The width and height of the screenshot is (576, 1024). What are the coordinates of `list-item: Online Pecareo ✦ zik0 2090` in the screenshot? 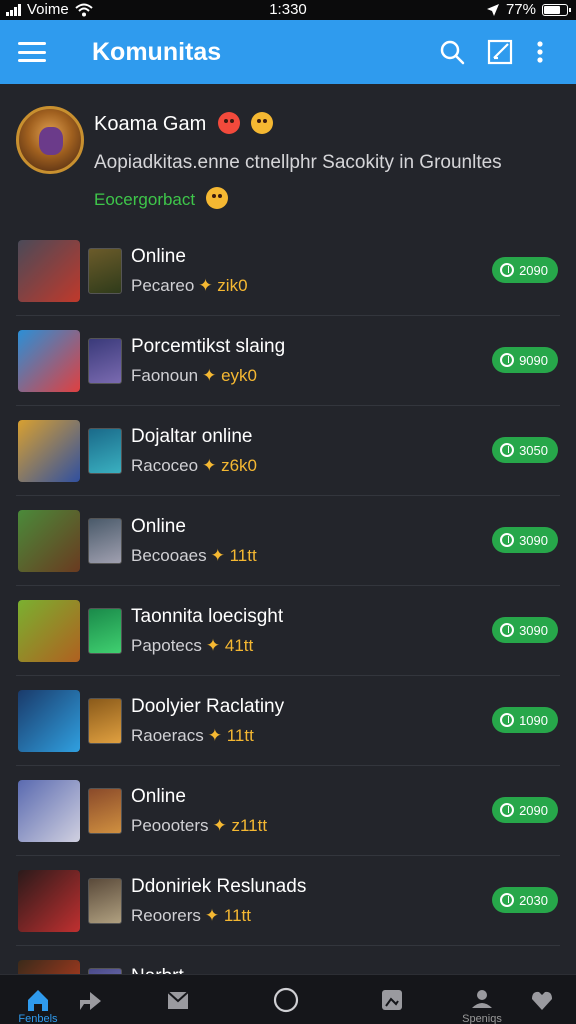 It's located at (288, 271).